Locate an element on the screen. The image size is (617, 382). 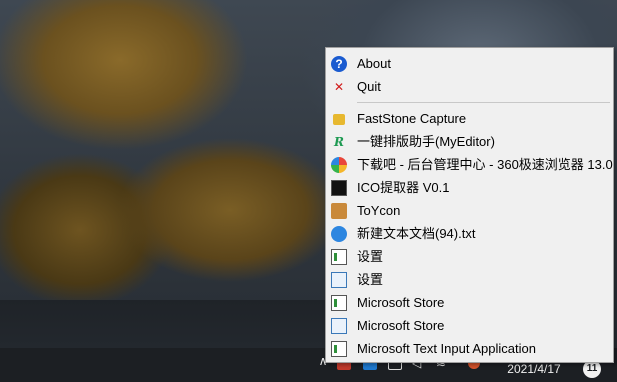
store-window-icon is located at coordinates (339, 303).